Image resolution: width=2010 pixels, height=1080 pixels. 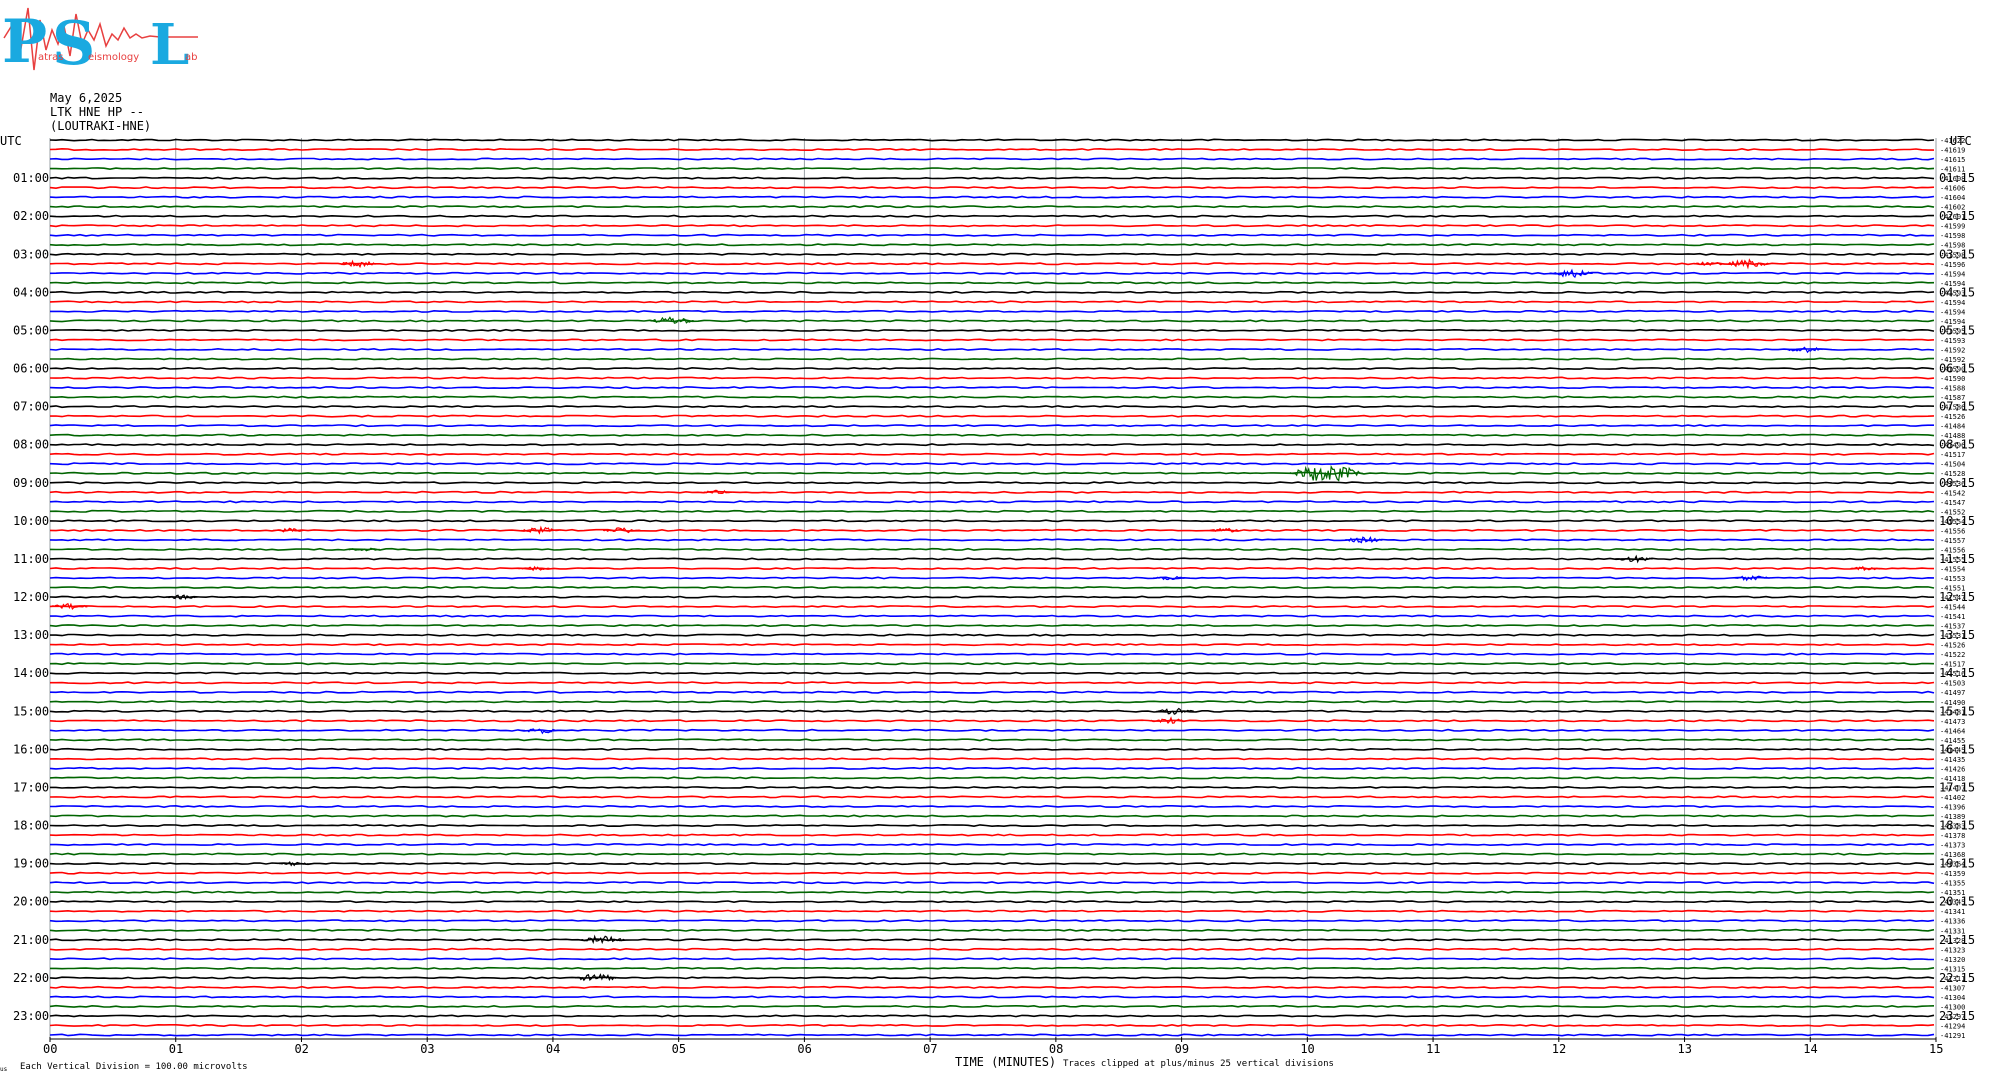 I want to click on x-tick-label: 06, so click(x=804, y=1049).